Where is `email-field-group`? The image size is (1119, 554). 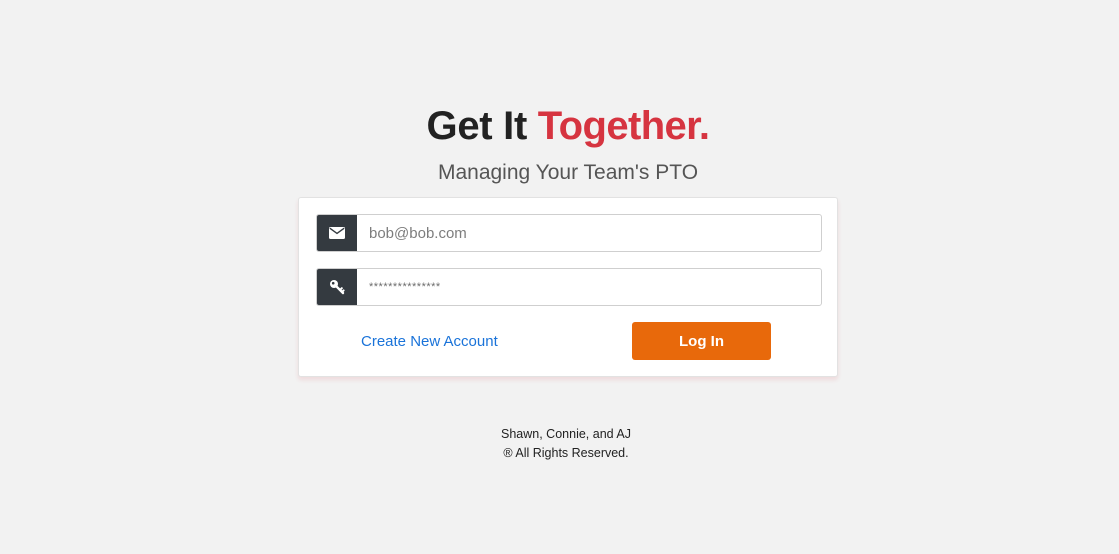 email-field-group is located at coordinates (569, 233).